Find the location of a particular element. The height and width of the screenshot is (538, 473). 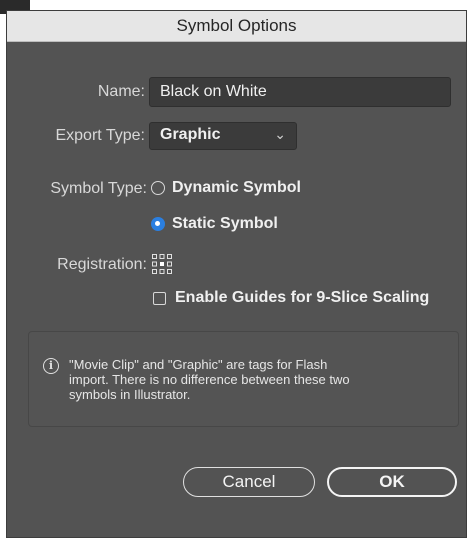

nine-slice-label: Enable Guides for 9-Slice Scaling is located at coordinates (302, 297).